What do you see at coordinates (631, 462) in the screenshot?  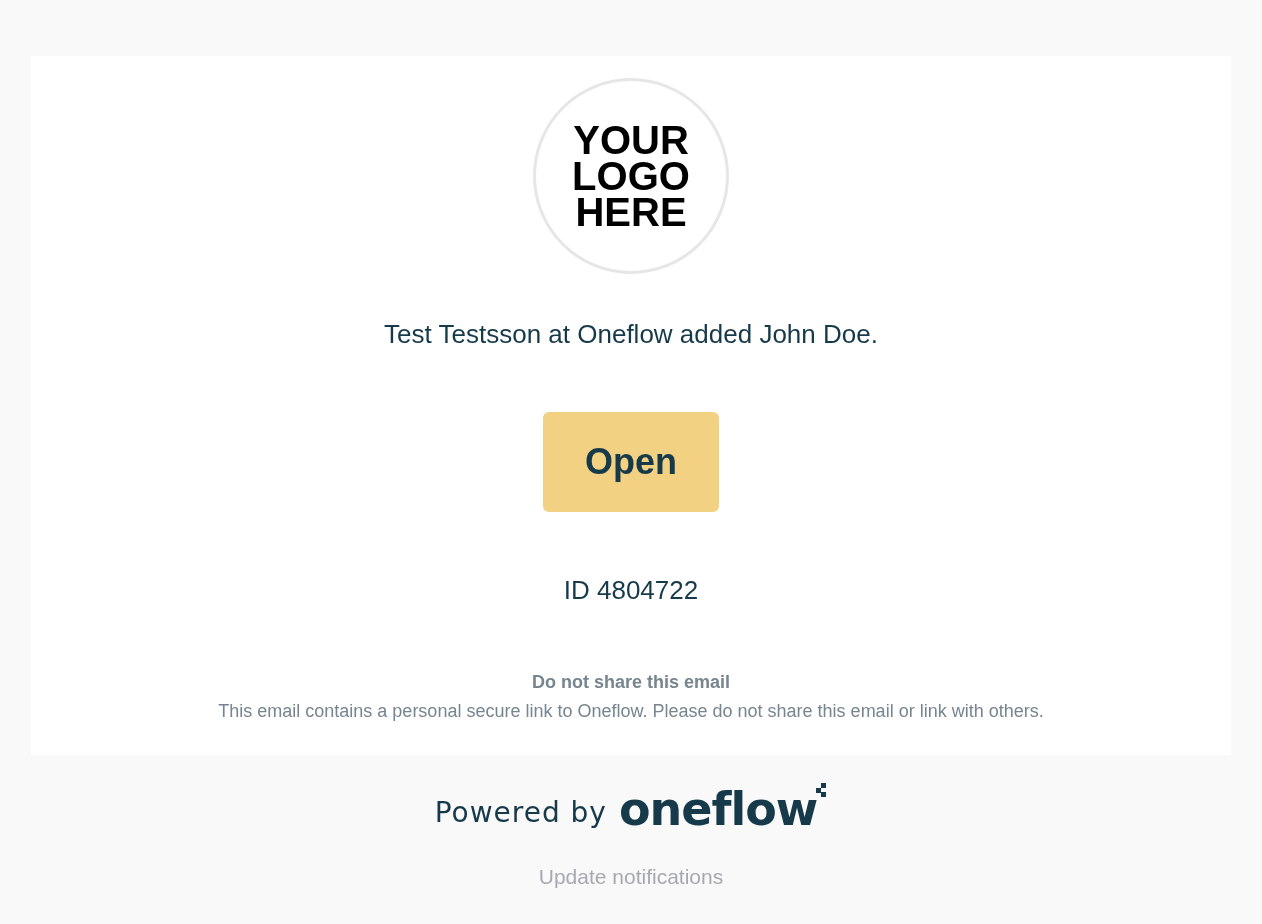 I see `open-button: Open` at bounding box center [631, 462].